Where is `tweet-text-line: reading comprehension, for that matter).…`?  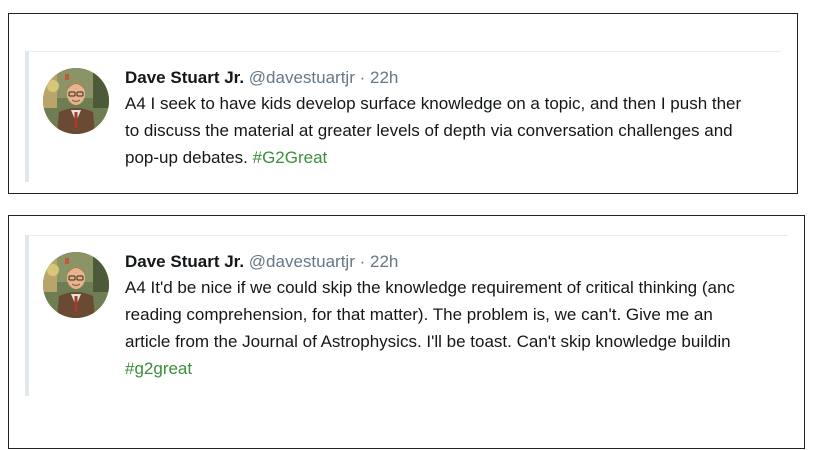
tweet-text-line: reading comprehension, for that matter).… is located at coordinates (419, 314).